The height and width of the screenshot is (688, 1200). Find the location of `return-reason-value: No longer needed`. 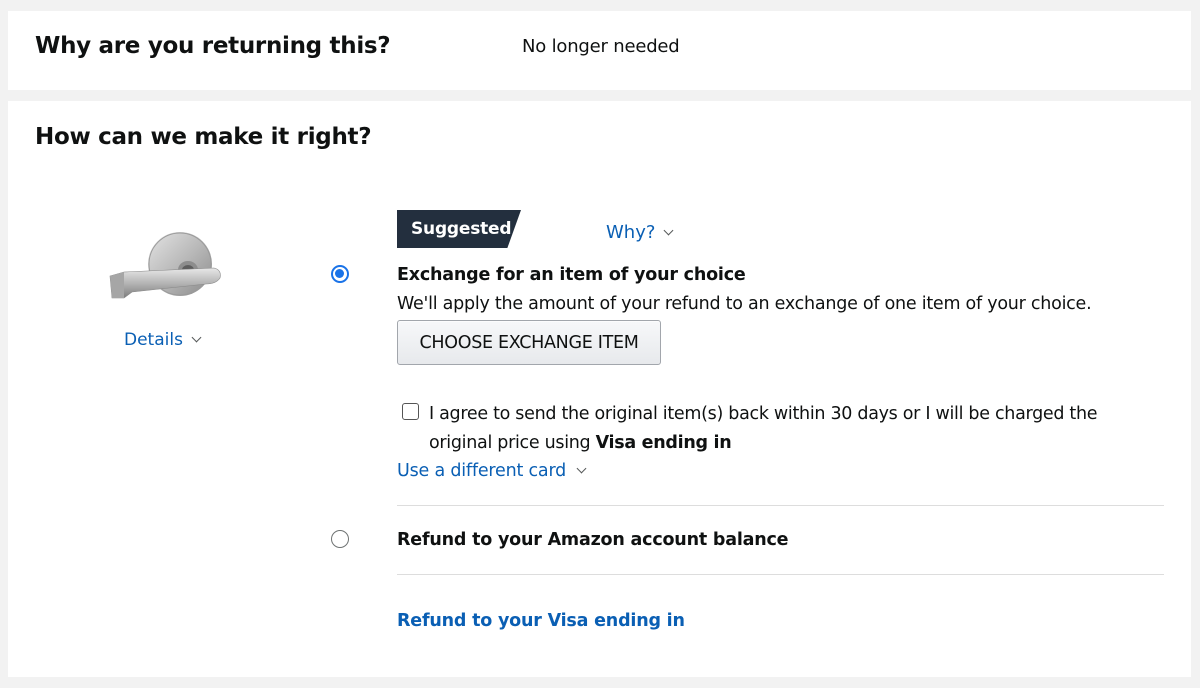

return-reason-value: No longer needed is located at coordinates (601, 46).